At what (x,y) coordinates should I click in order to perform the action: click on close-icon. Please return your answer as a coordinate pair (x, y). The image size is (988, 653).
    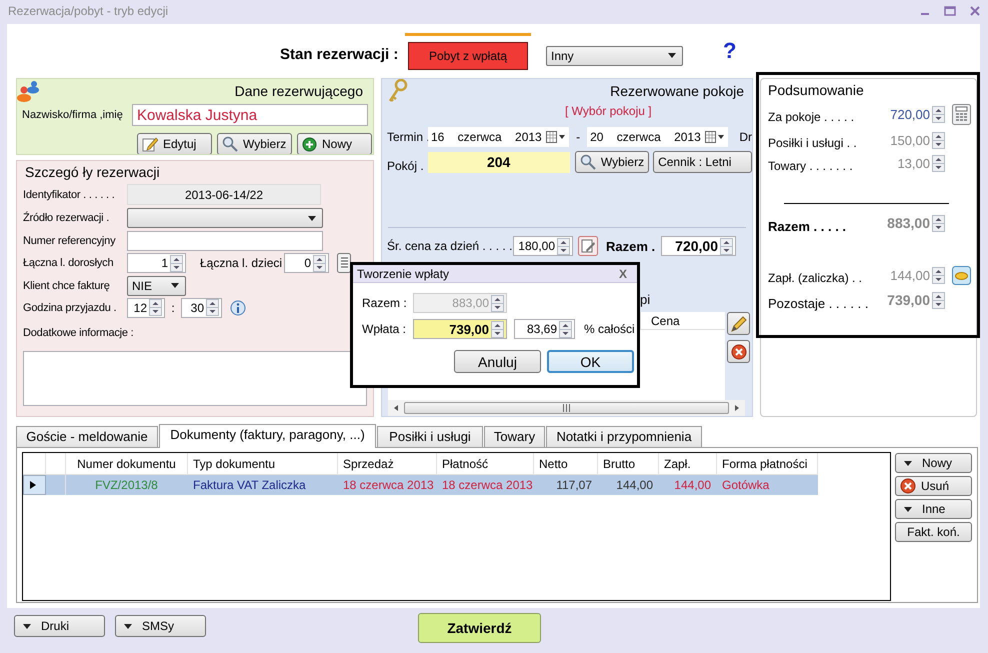
    Looking at the image, I should click on (975, 11).